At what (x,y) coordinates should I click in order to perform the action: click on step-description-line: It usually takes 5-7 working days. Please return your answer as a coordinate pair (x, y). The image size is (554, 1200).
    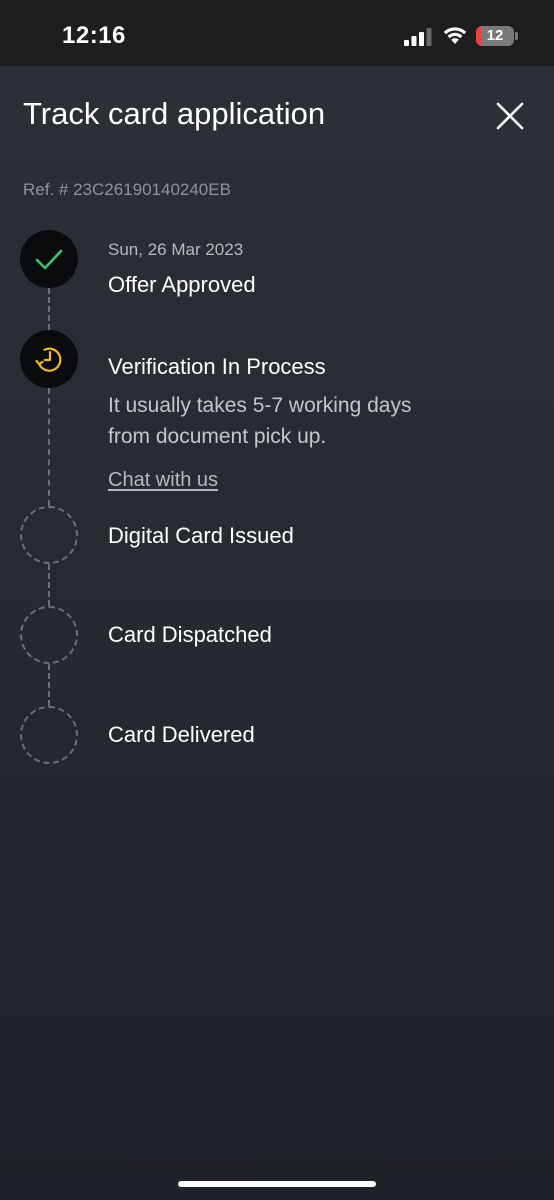
    Looking at the image, I should click on (260, 405).